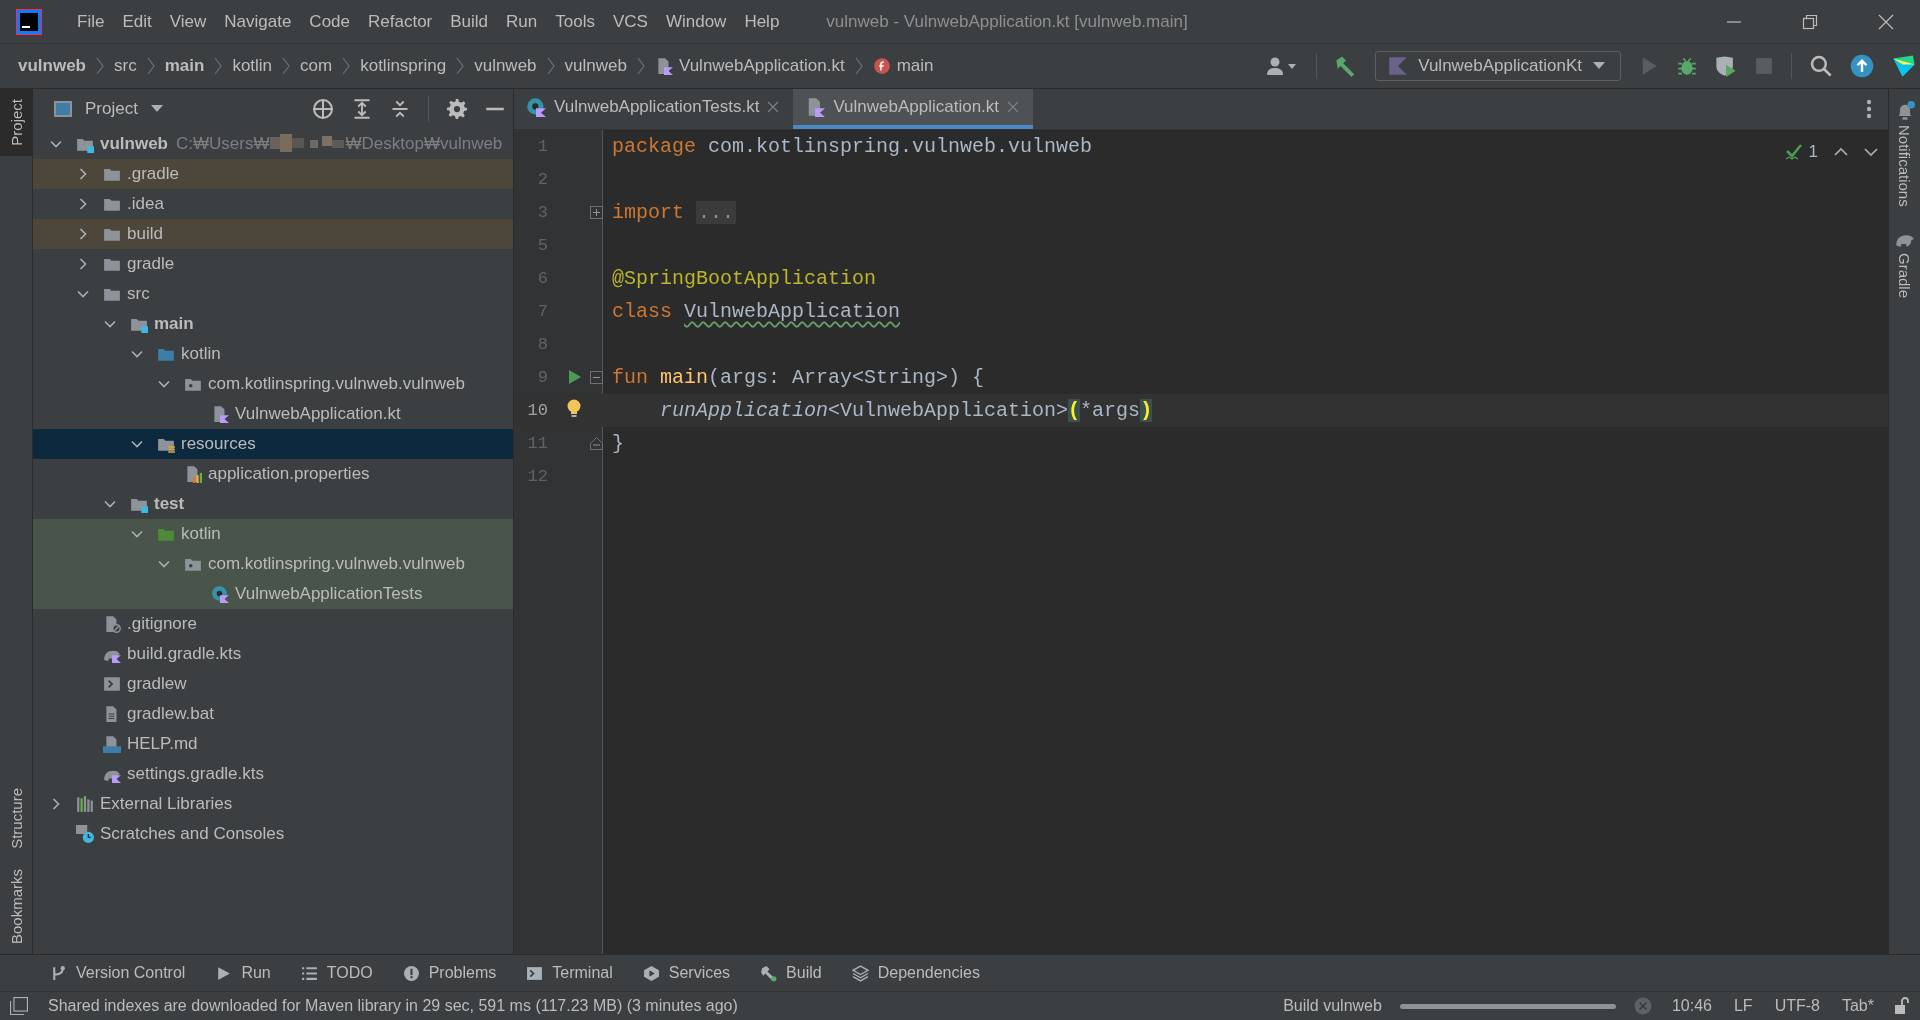  I want to click on next-icon, so click(1871, 152).